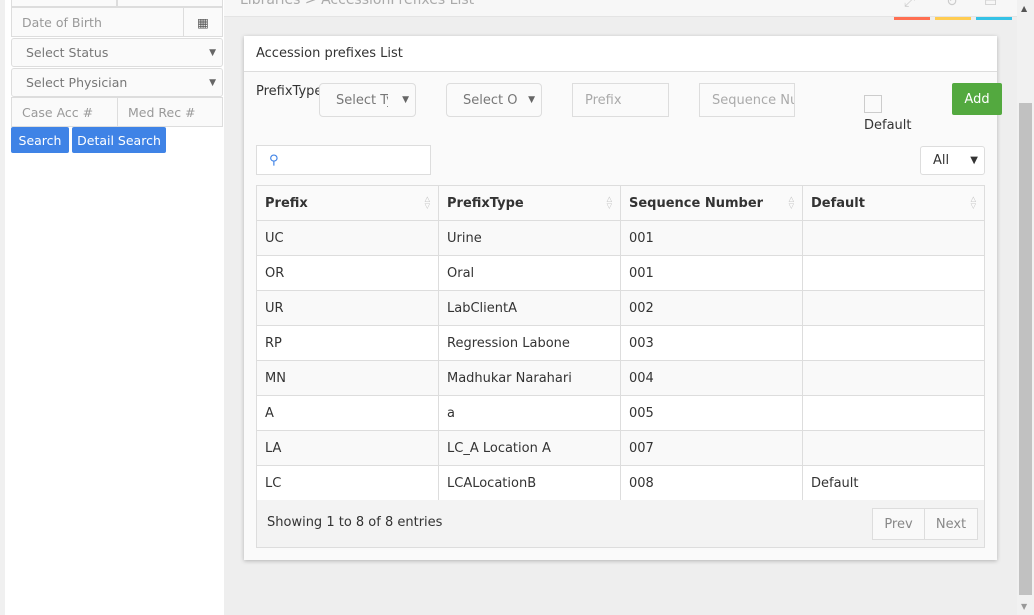 The width and height of the screenshot is (1034, 615). What do you see at coordinates (747, 100) in the screenshot?
I see `sequence-number-input: Sequence Number` at bounding box center [747, 100].